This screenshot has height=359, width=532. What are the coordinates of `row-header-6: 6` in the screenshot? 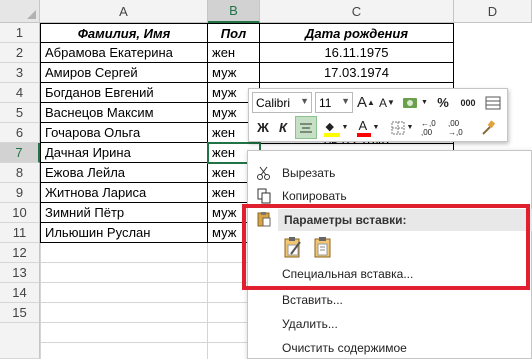 It's located at (20, 133).